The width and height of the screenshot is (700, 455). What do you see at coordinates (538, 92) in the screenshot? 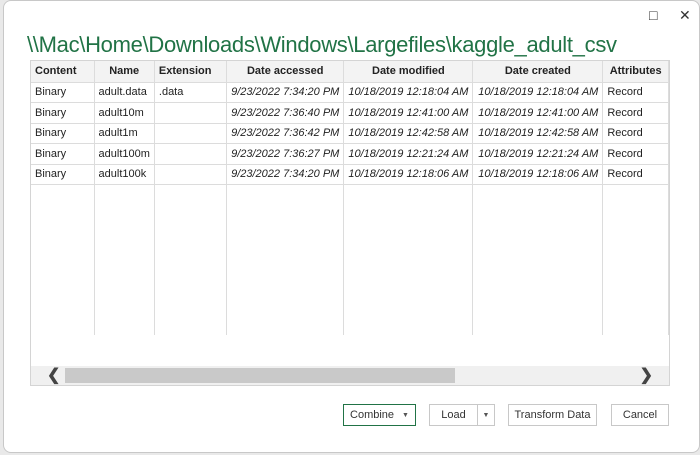
I see `cell-date-created: 10/18/2019 12:18:04 AM` at bounding box center [538, 92].